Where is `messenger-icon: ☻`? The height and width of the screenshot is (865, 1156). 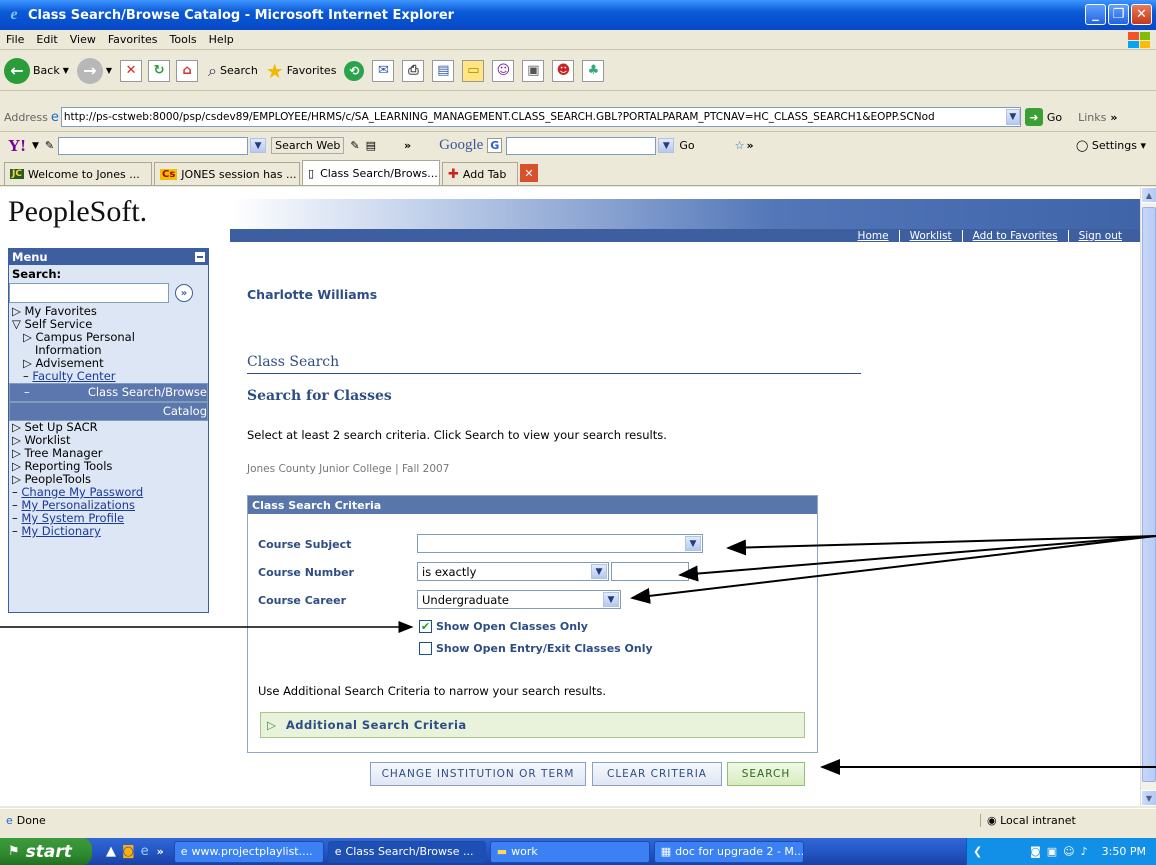 messenger-icon: ☻ is located at coordinates (563, 70).